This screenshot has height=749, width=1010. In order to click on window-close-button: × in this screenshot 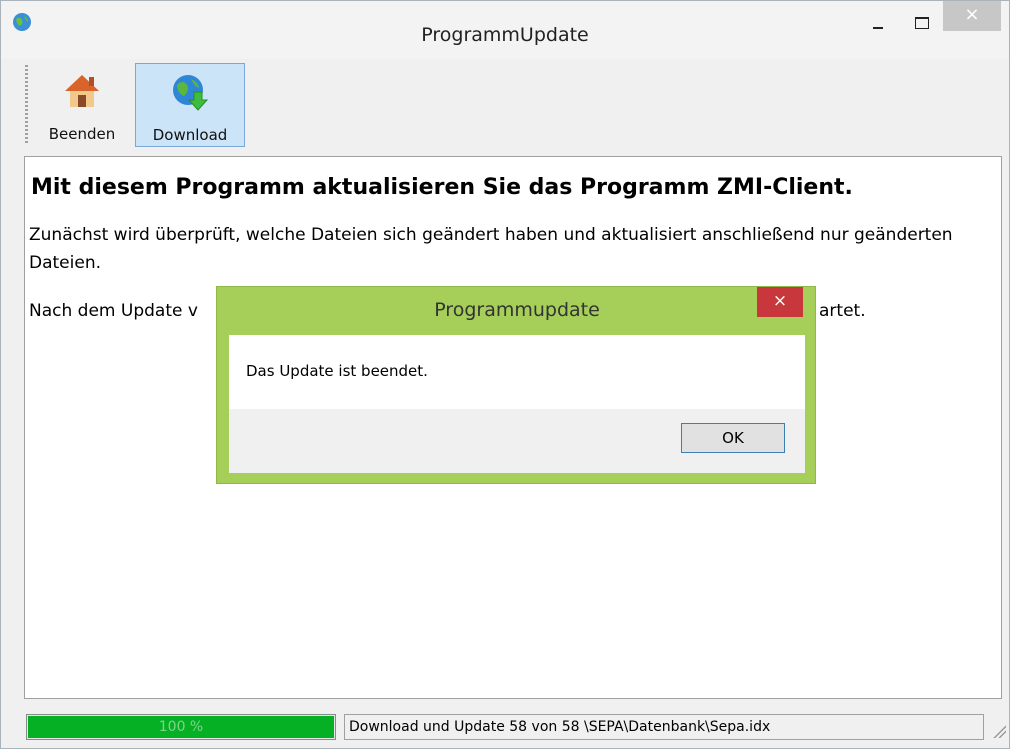, I will do `click(972, 16)`.